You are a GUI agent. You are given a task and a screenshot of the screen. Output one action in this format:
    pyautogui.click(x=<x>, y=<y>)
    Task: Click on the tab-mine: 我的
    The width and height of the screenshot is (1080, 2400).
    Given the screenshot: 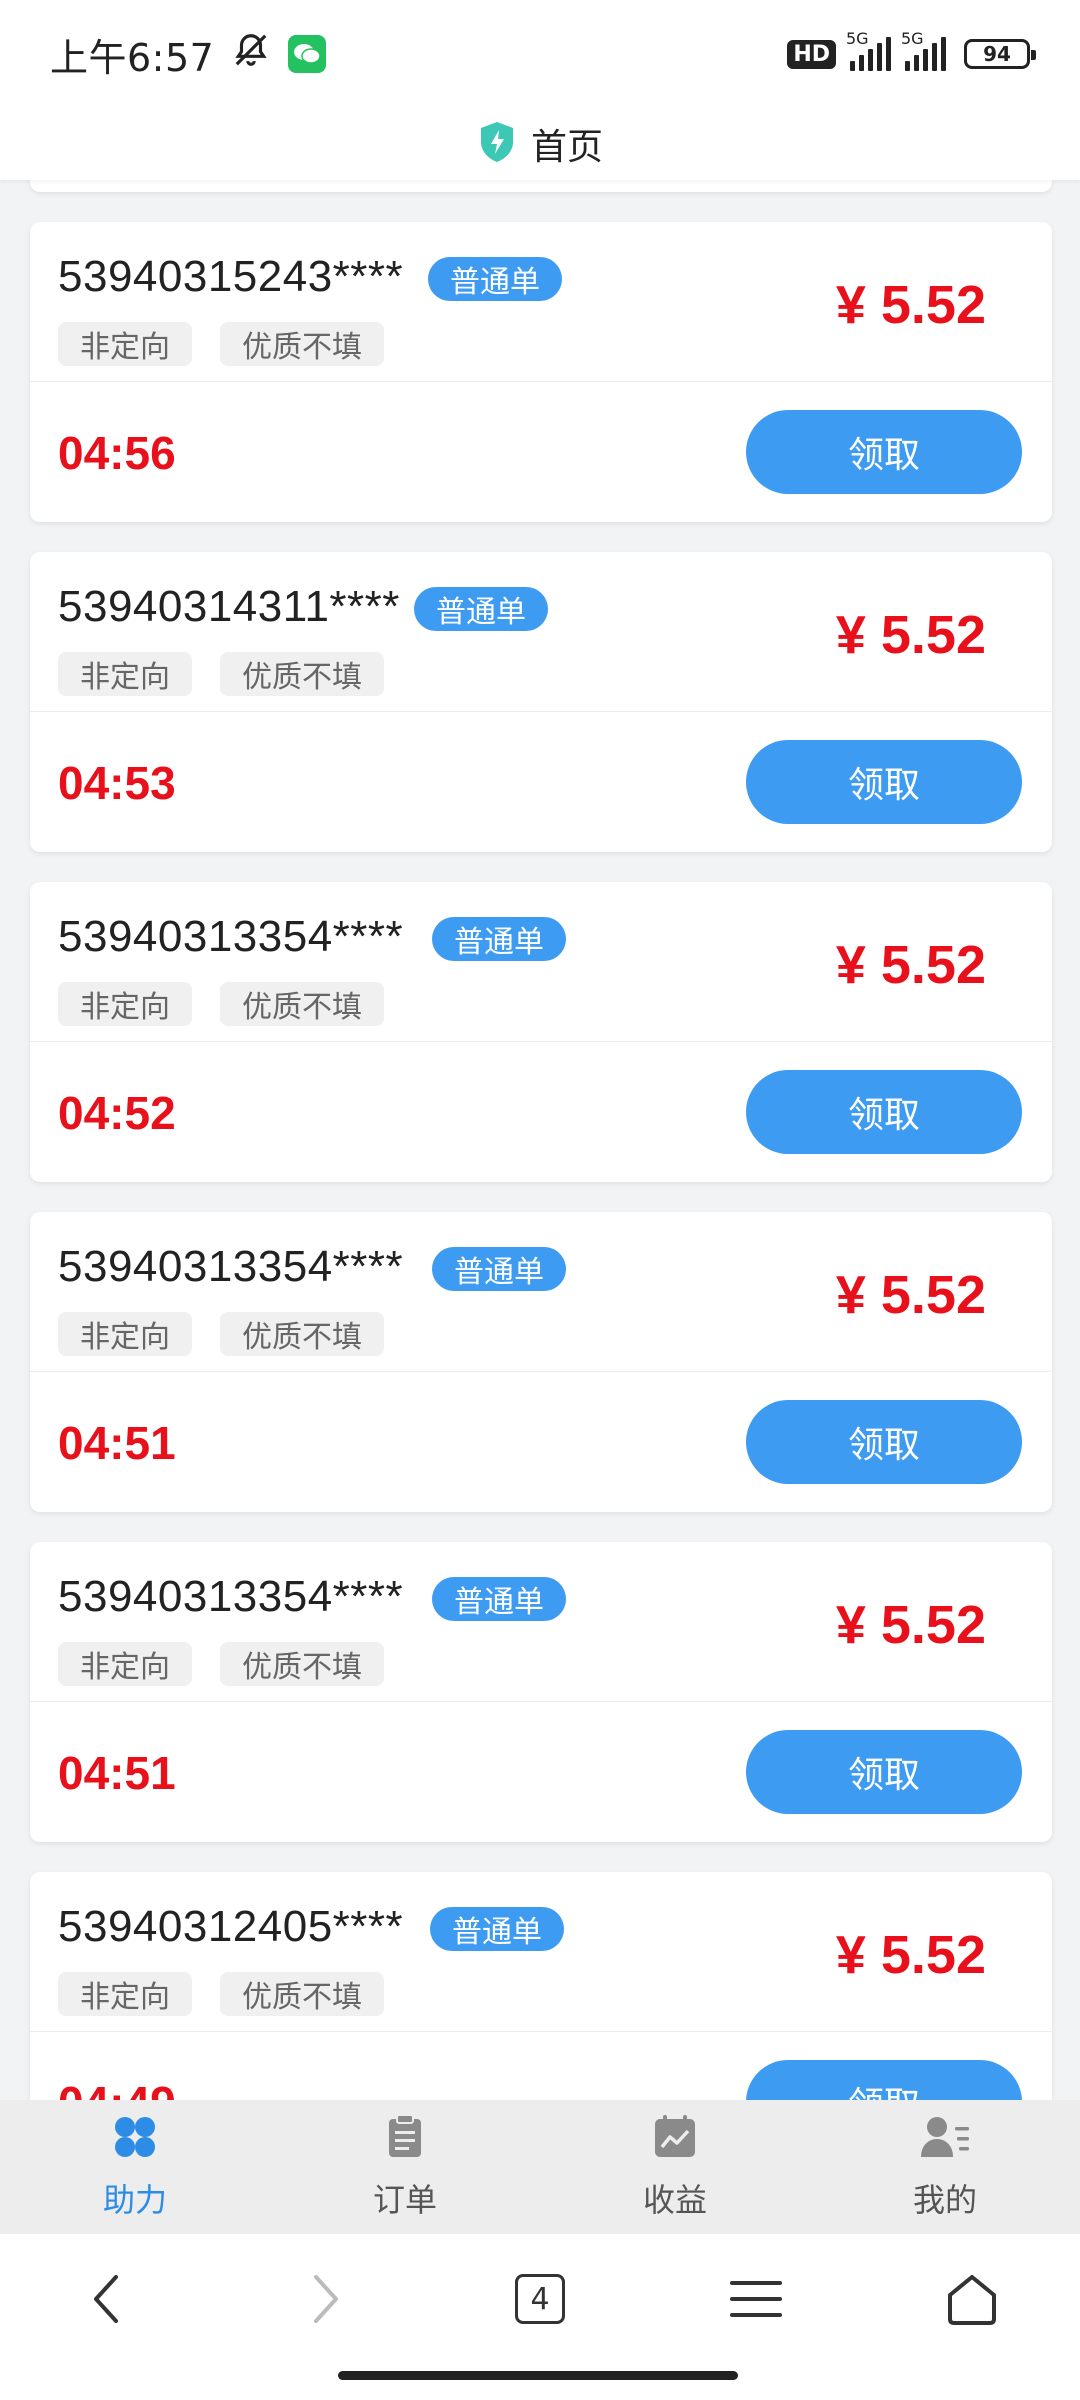 What is the action you would take?
    pyautogui.click(x=945, y=2167)
    